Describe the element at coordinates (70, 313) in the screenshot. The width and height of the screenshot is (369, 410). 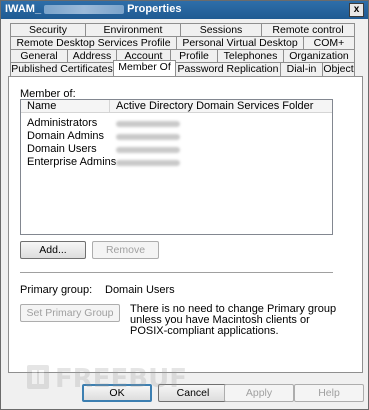
I see `set-primary-group-button: Set Primary Group` at that location.